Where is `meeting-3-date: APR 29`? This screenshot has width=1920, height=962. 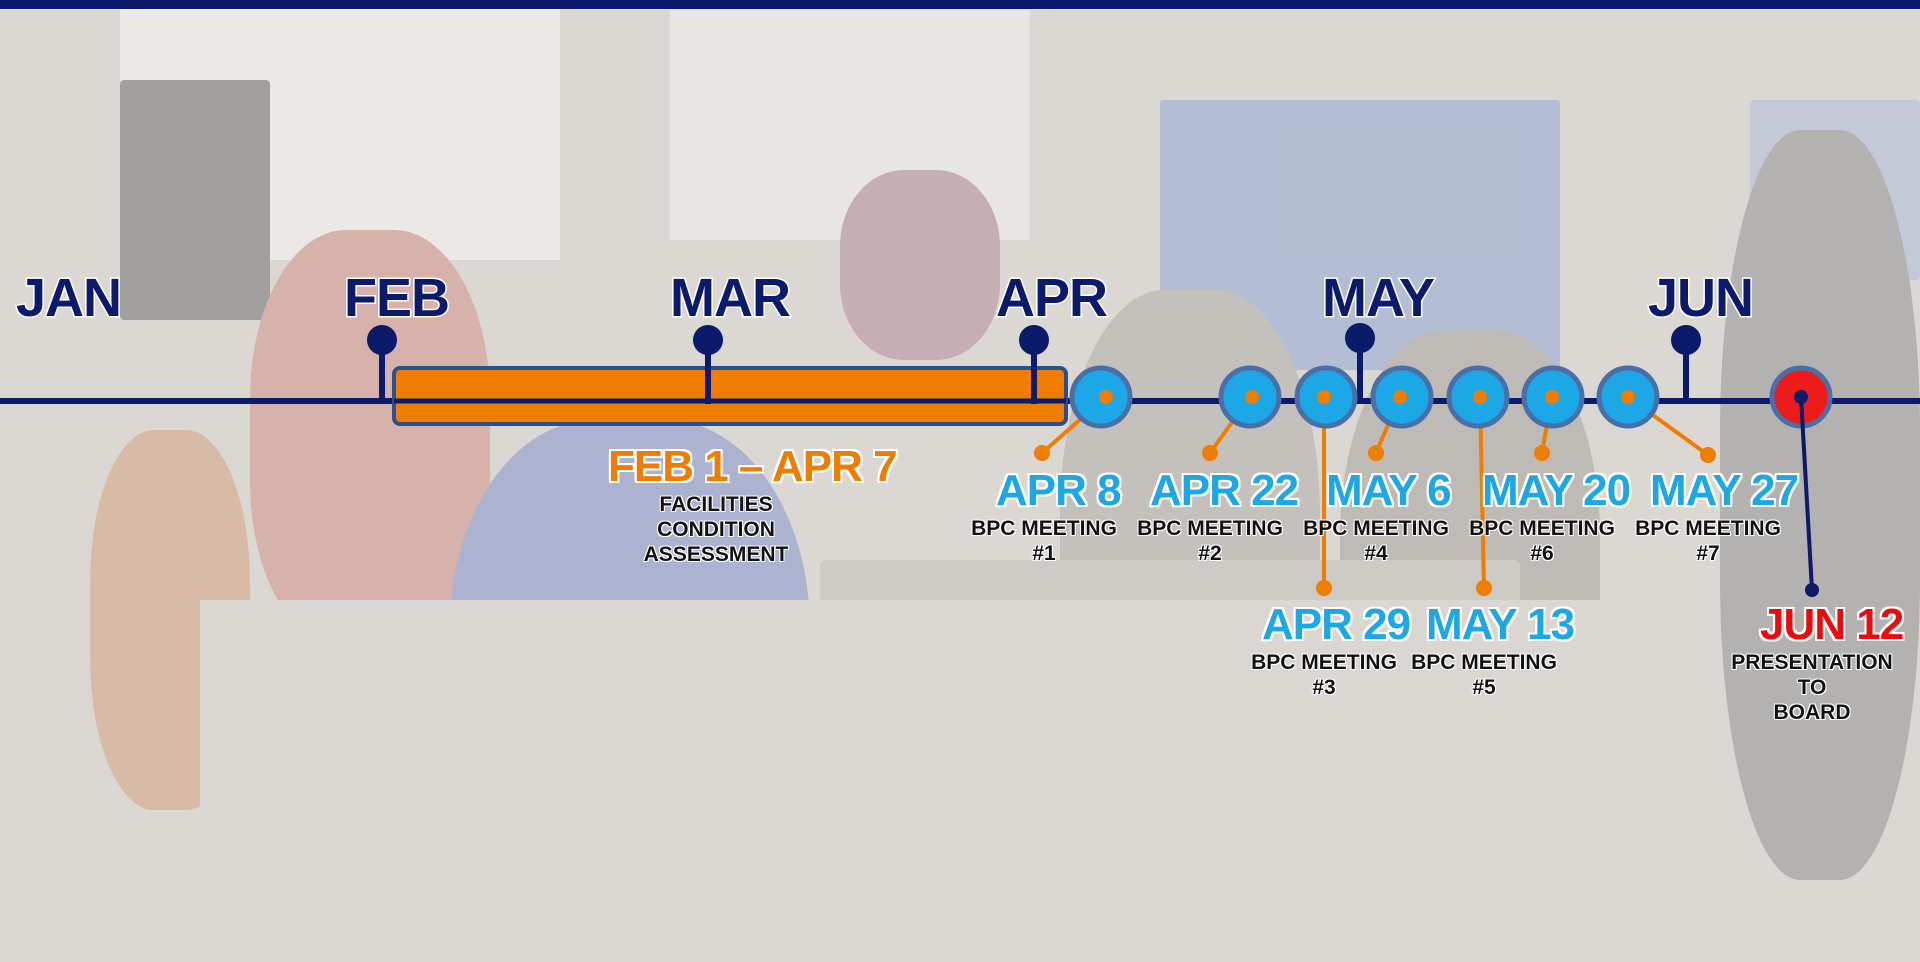 meeting-3-date: APR 29 is located at coordinates (1336, 624).